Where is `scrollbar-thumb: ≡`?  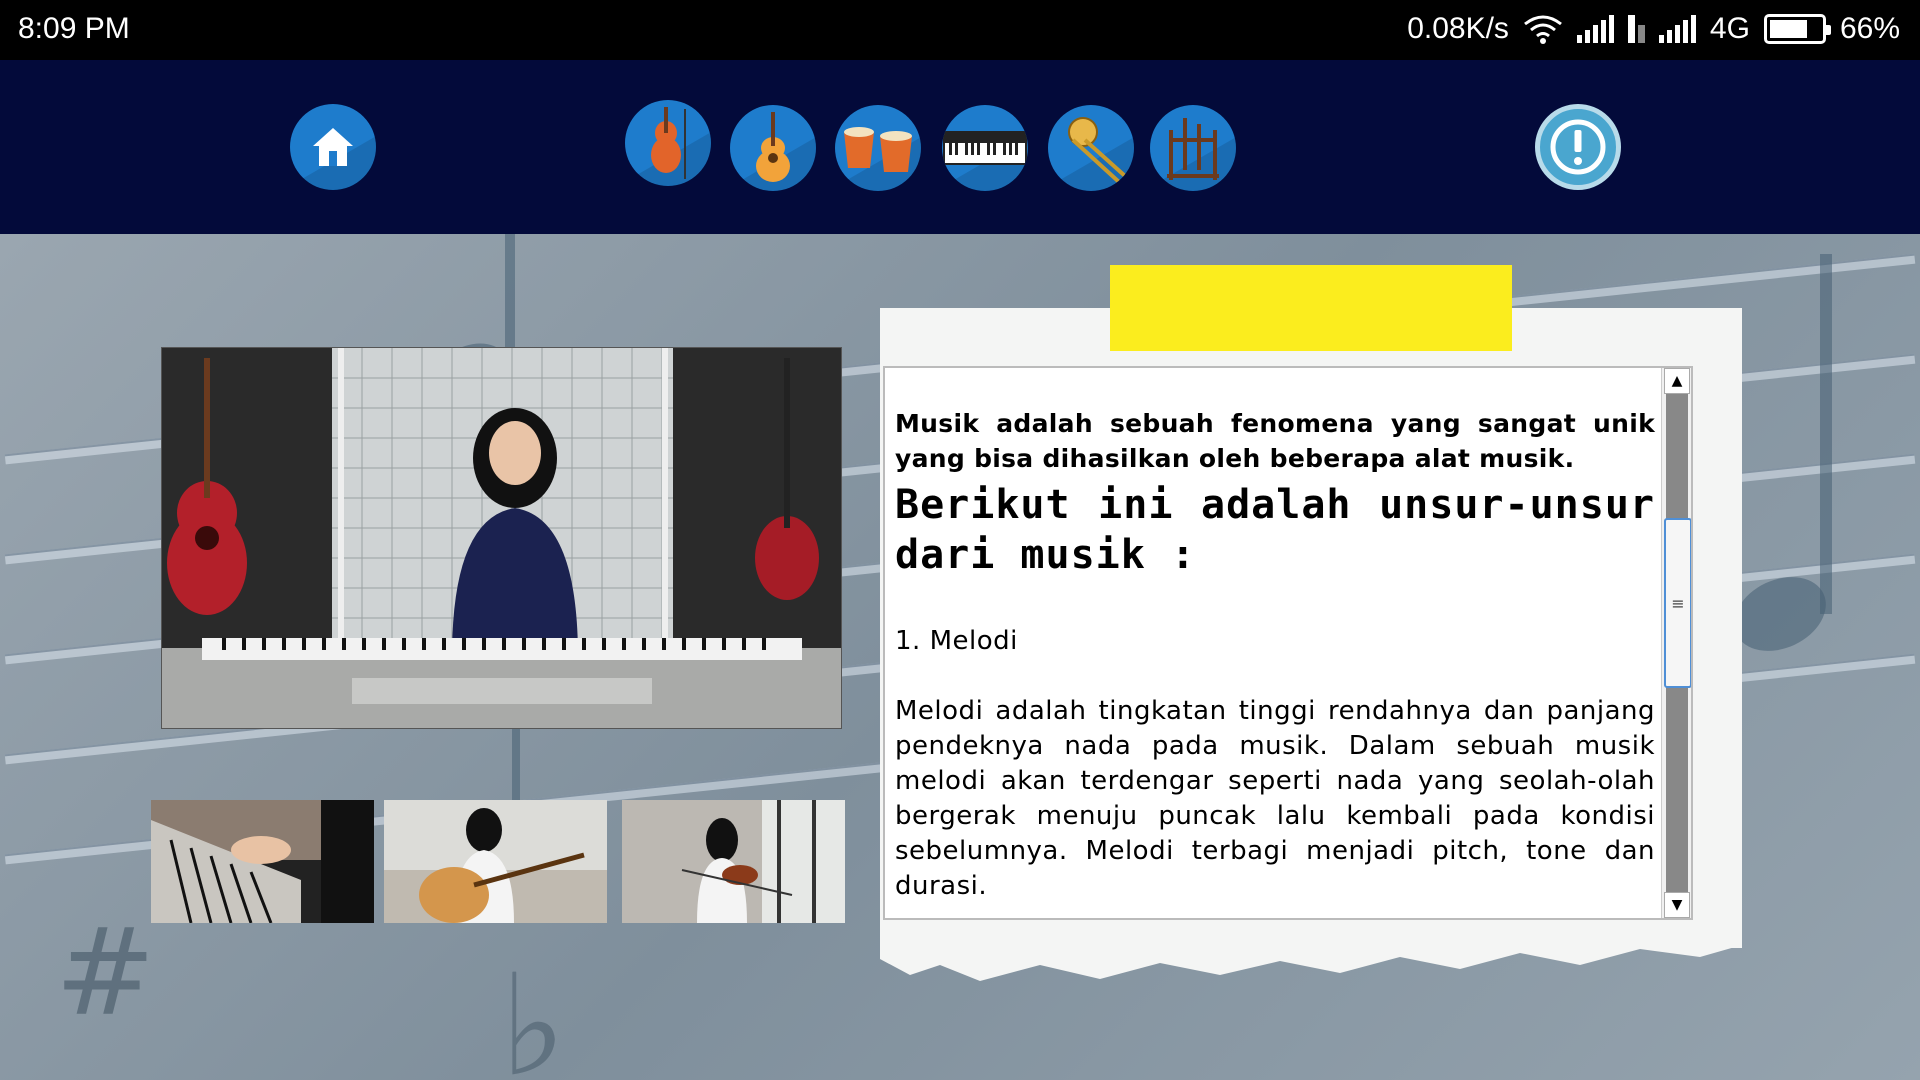 scrollbar-thumb: ≡ is located at coordinates (1677, 603).